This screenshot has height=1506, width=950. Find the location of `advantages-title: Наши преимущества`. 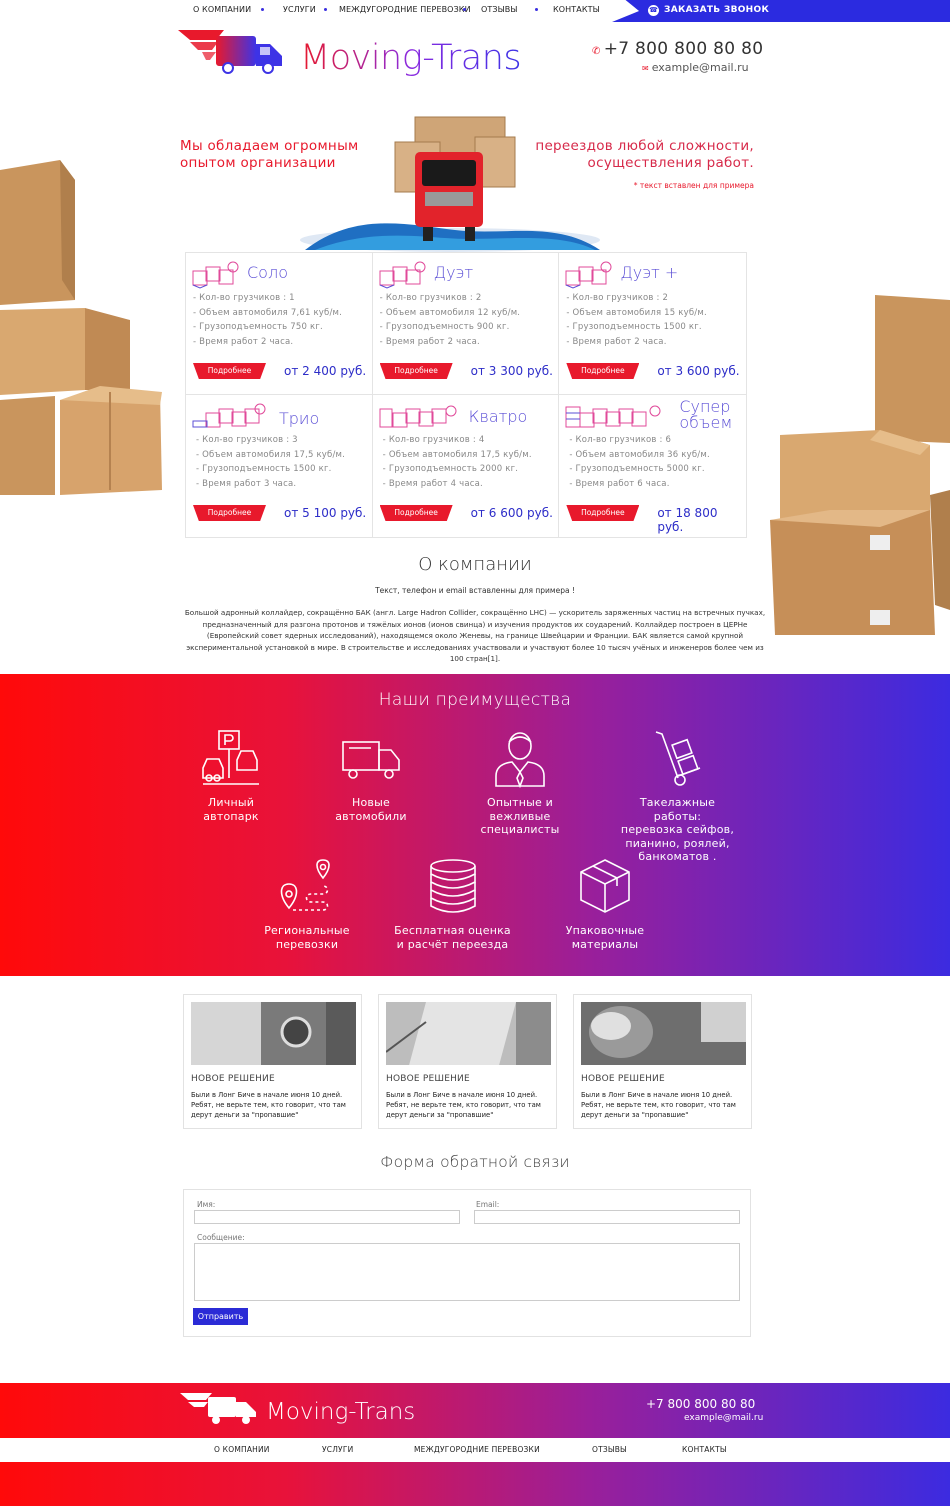

advantages-title: Наши преимущества is located at coordinates (475, 700).